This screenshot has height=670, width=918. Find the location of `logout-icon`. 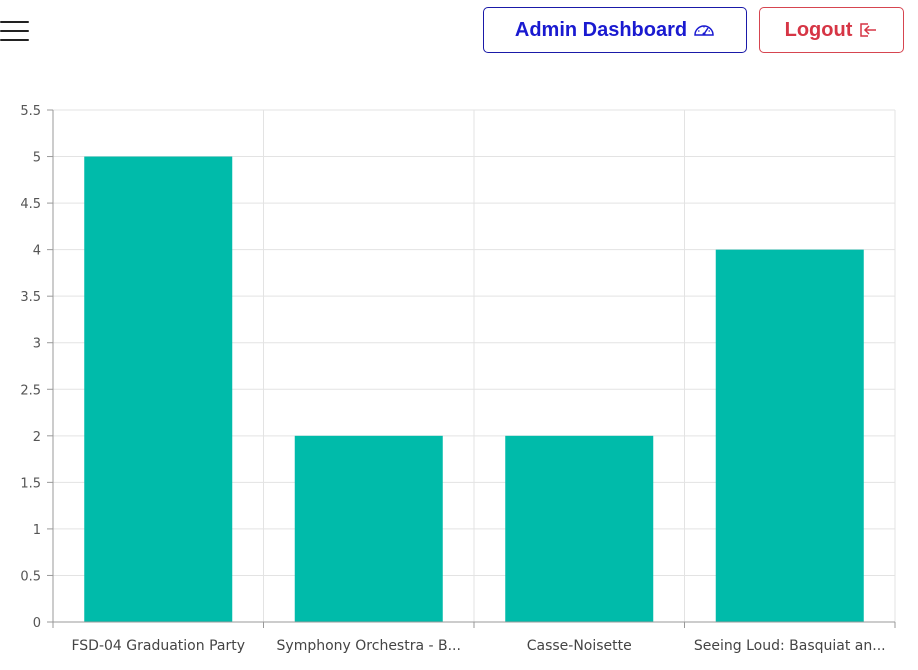

logout-icon is located at coordinates (868, 30).